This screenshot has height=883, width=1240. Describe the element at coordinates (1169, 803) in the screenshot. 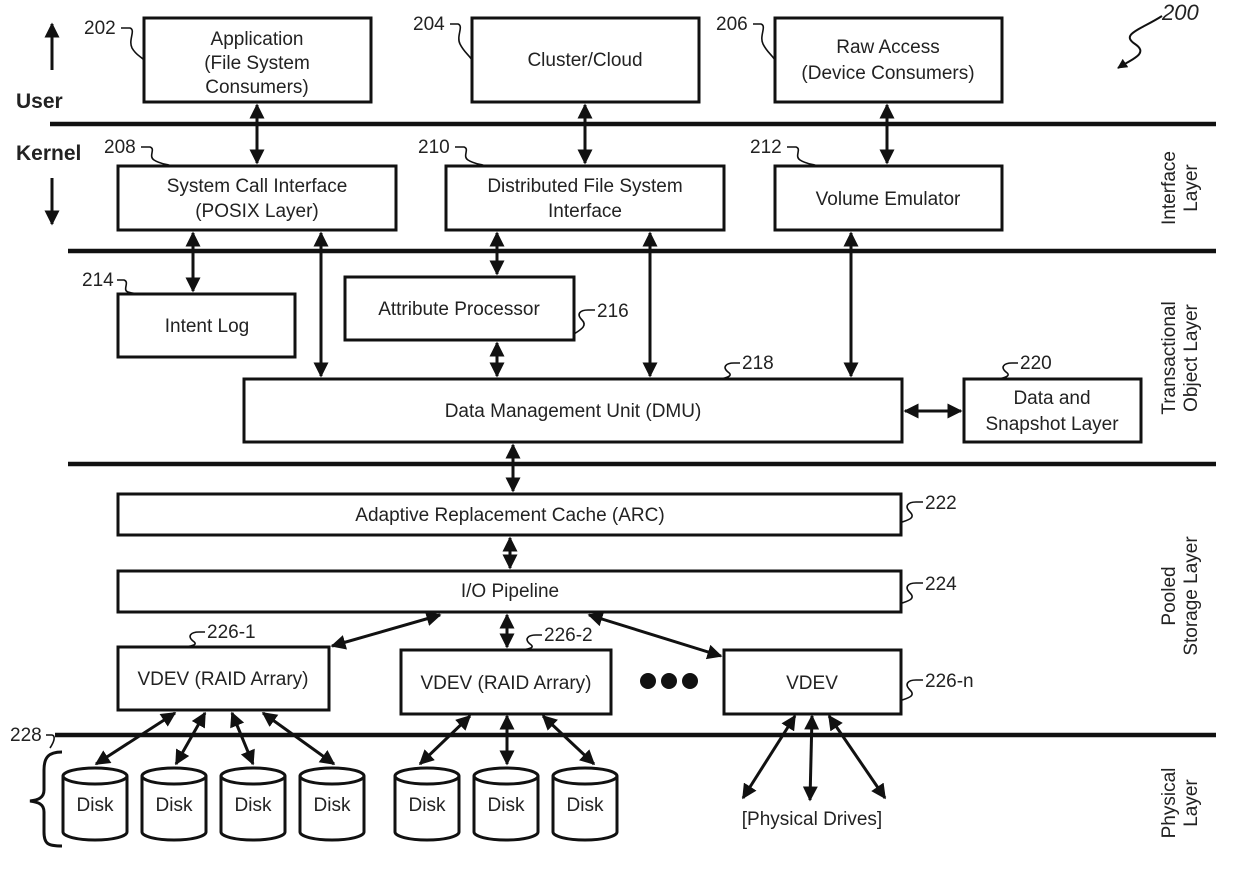

I see `svg-text: Physical` at that location.